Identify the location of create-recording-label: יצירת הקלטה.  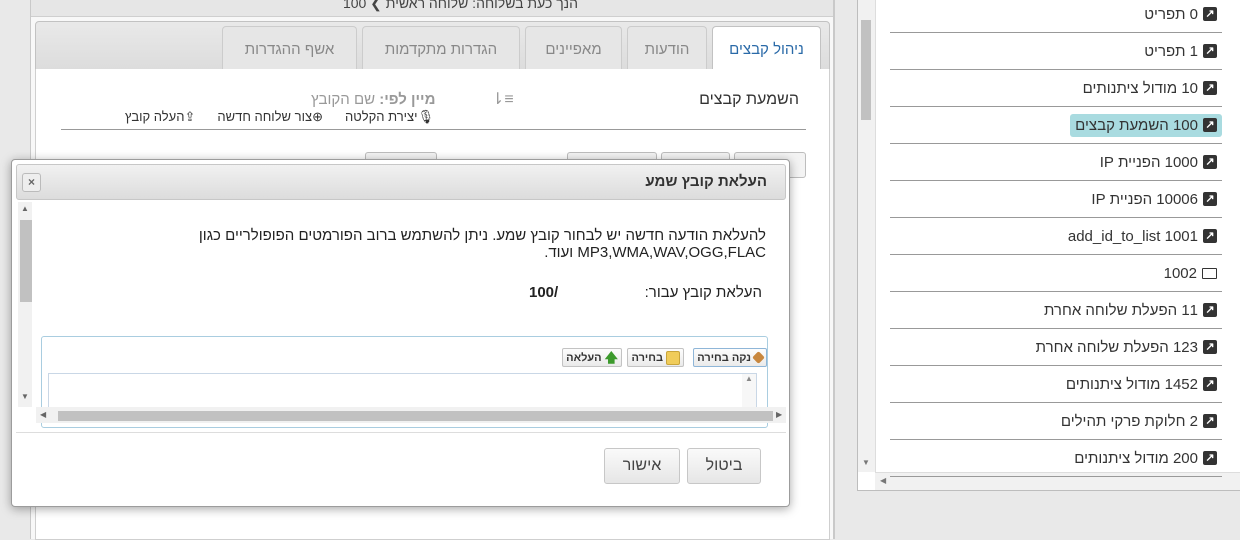
(381, 116).